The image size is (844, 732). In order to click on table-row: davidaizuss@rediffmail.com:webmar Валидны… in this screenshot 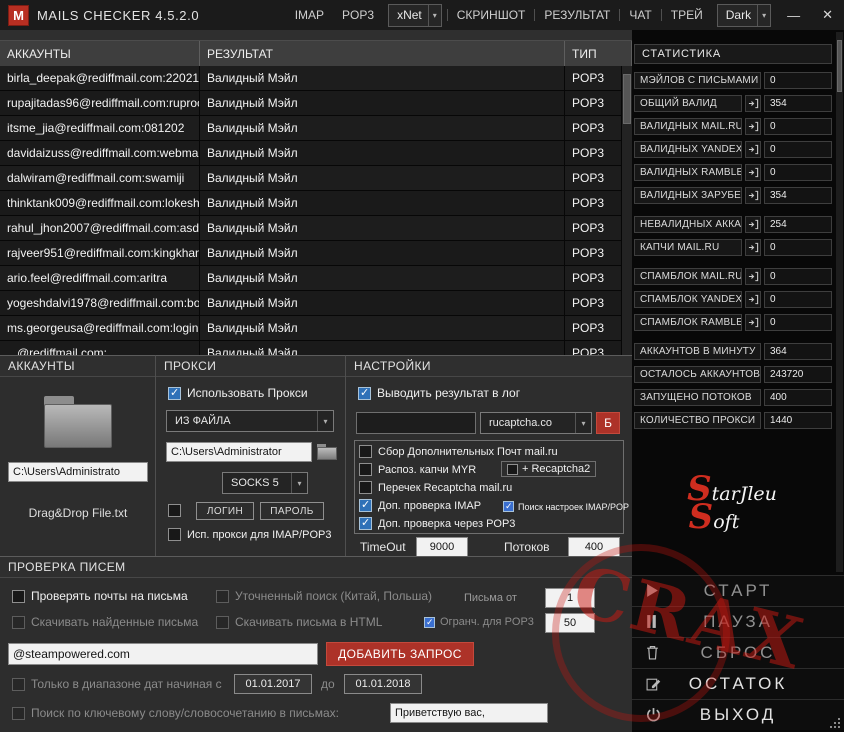, I will do `click(311, 153)`.